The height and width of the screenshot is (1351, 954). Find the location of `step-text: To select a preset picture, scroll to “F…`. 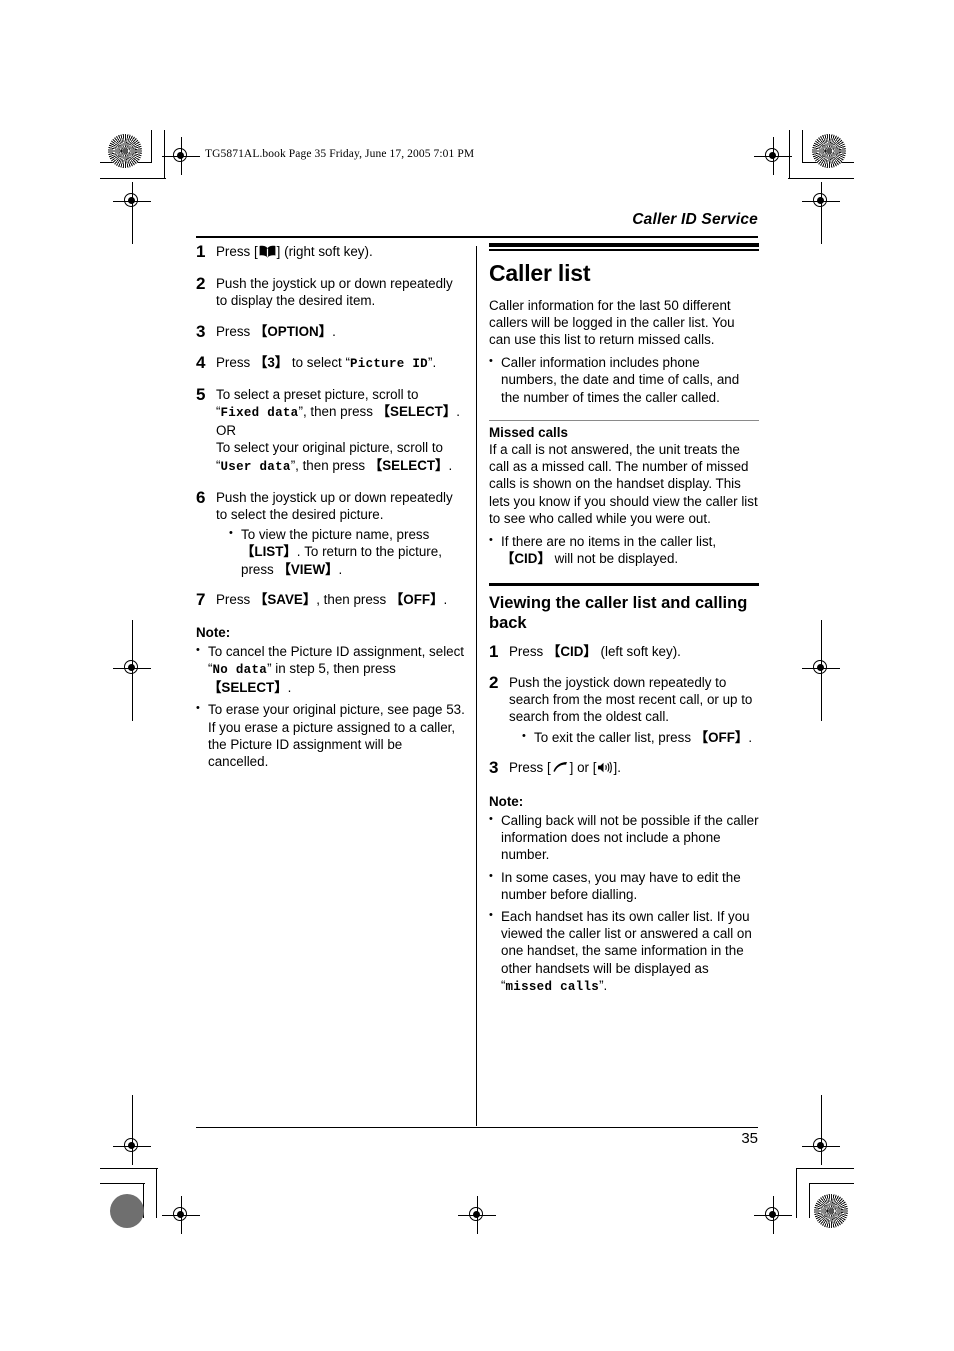

step-text: To select a preset picture, scroll to “F… is located at coordinates (341, 431).